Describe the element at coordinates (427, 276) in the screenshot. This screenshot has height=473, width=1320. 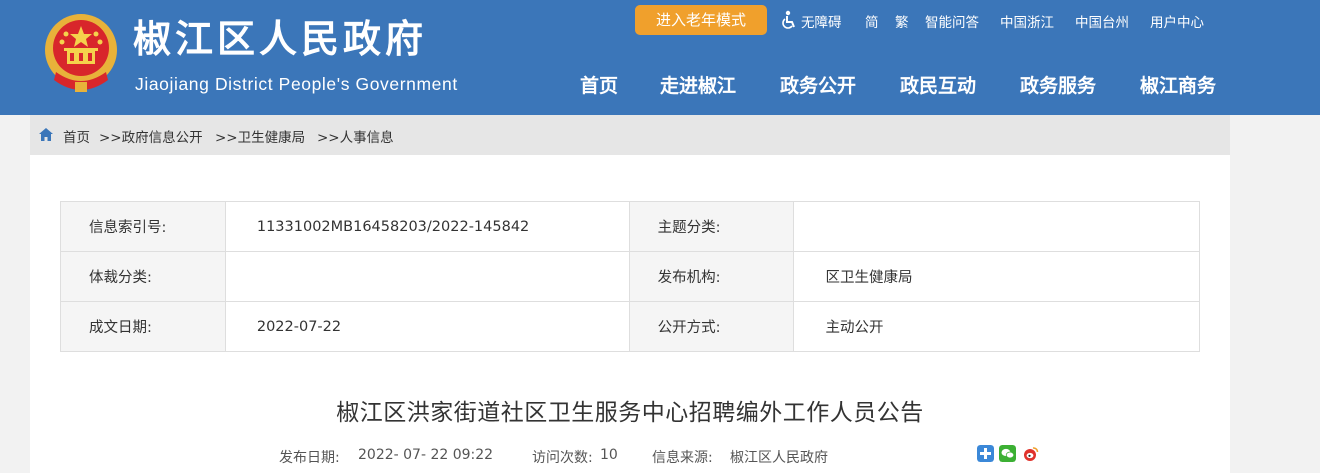
I see `genre-value` at that location.